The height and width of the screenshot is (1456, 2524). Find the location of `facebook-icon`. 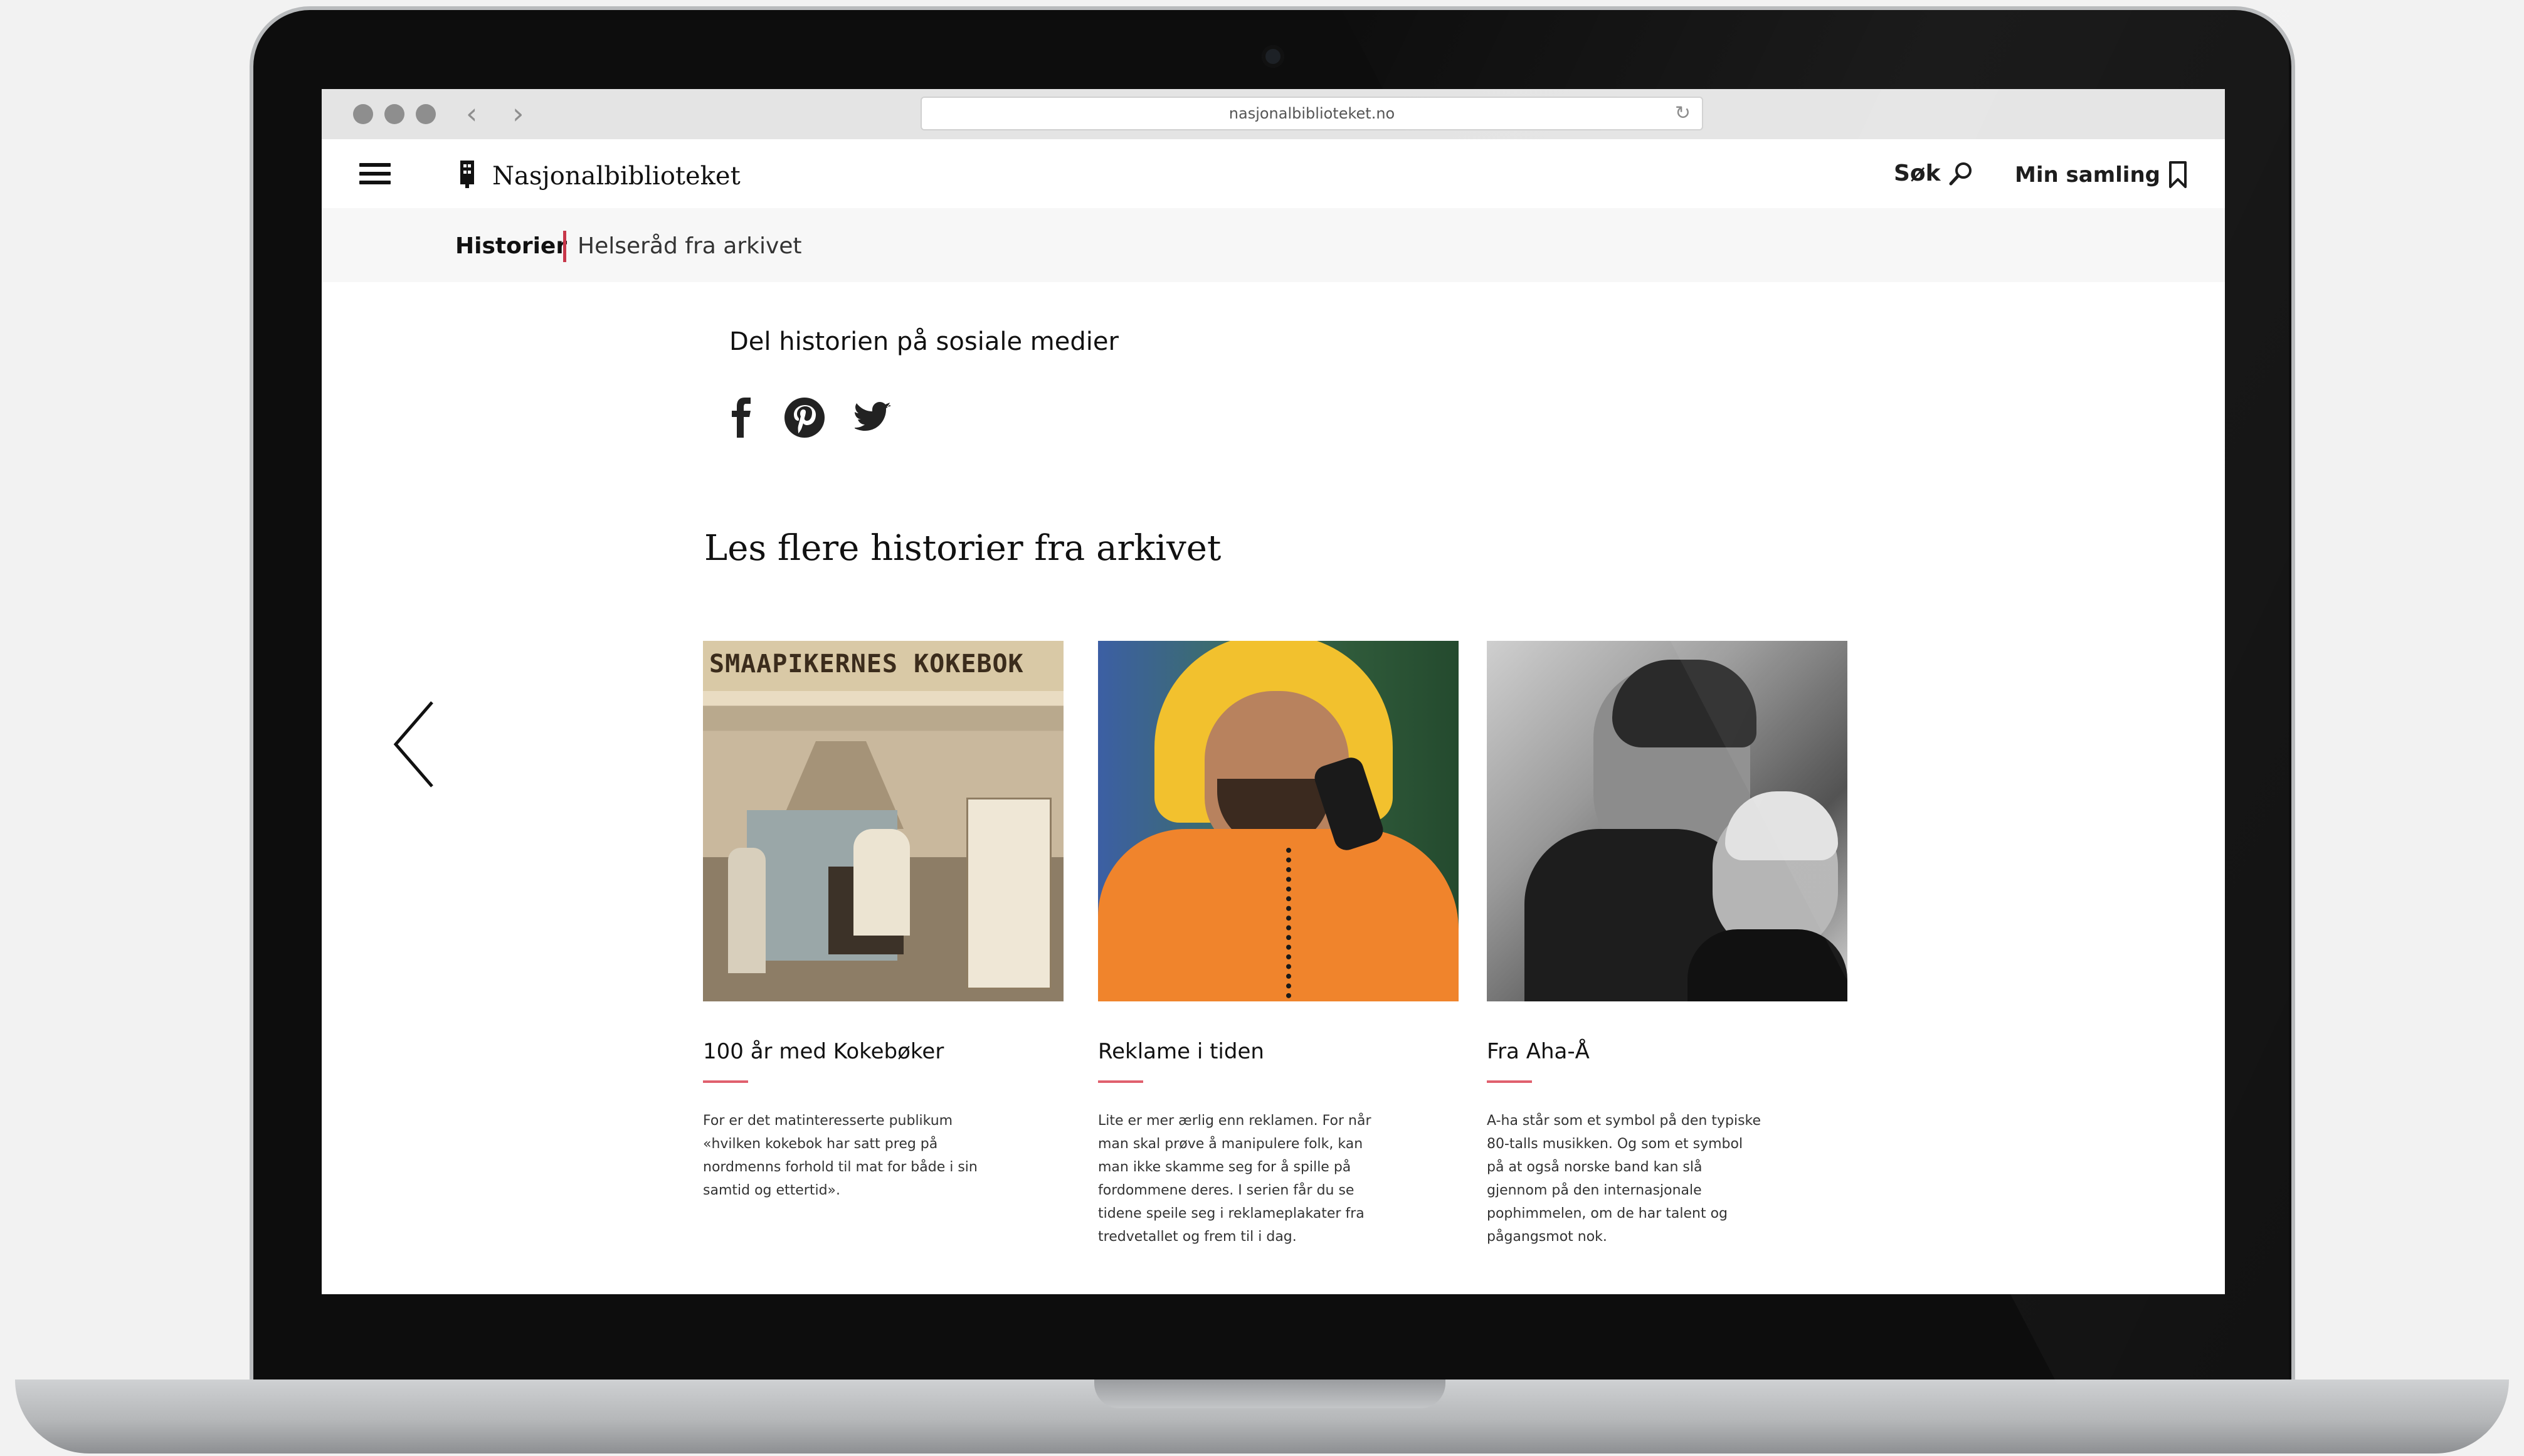

facebook-icon is located at coordinates (741, 418).